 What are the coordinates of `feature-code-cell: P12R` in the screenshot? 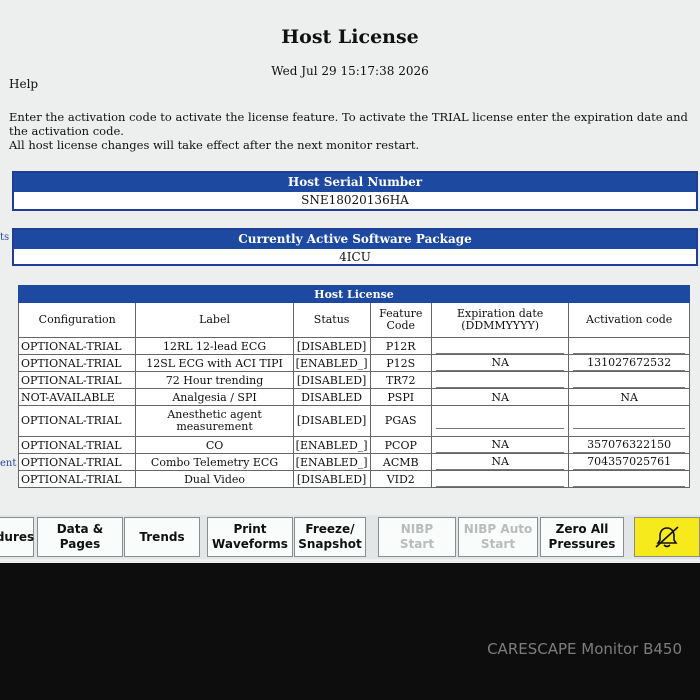 It's located at (400, 346).